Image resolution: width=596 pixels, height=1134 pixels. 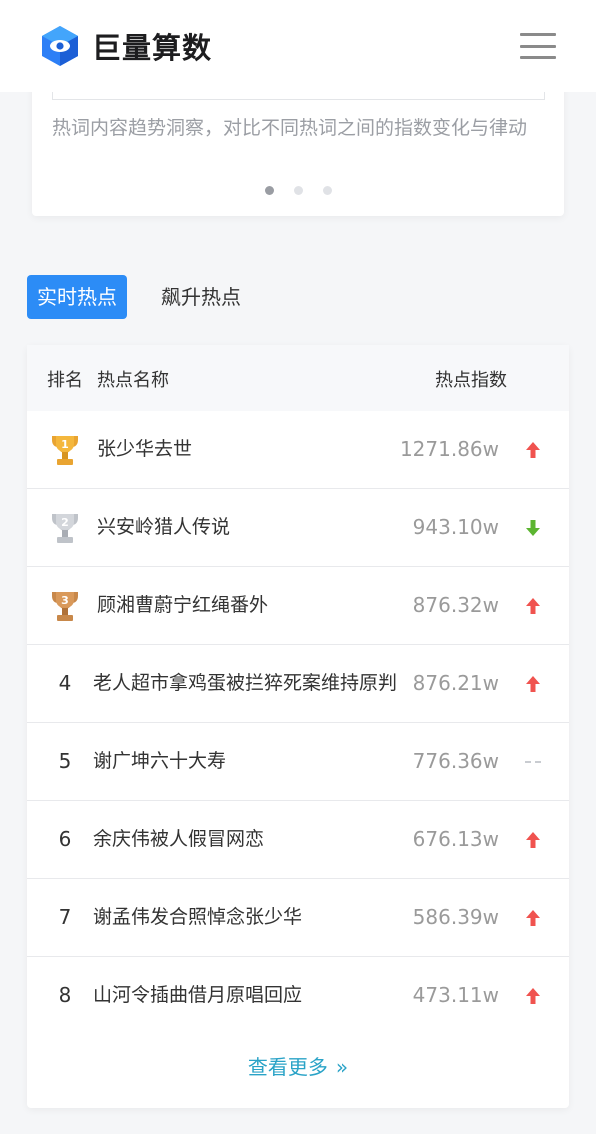 What do you see at coordinates (163, 527) in the screenshot?
I see `hot-topic-name: 兴安岭猎人传说` at bounding box center [163, 527].